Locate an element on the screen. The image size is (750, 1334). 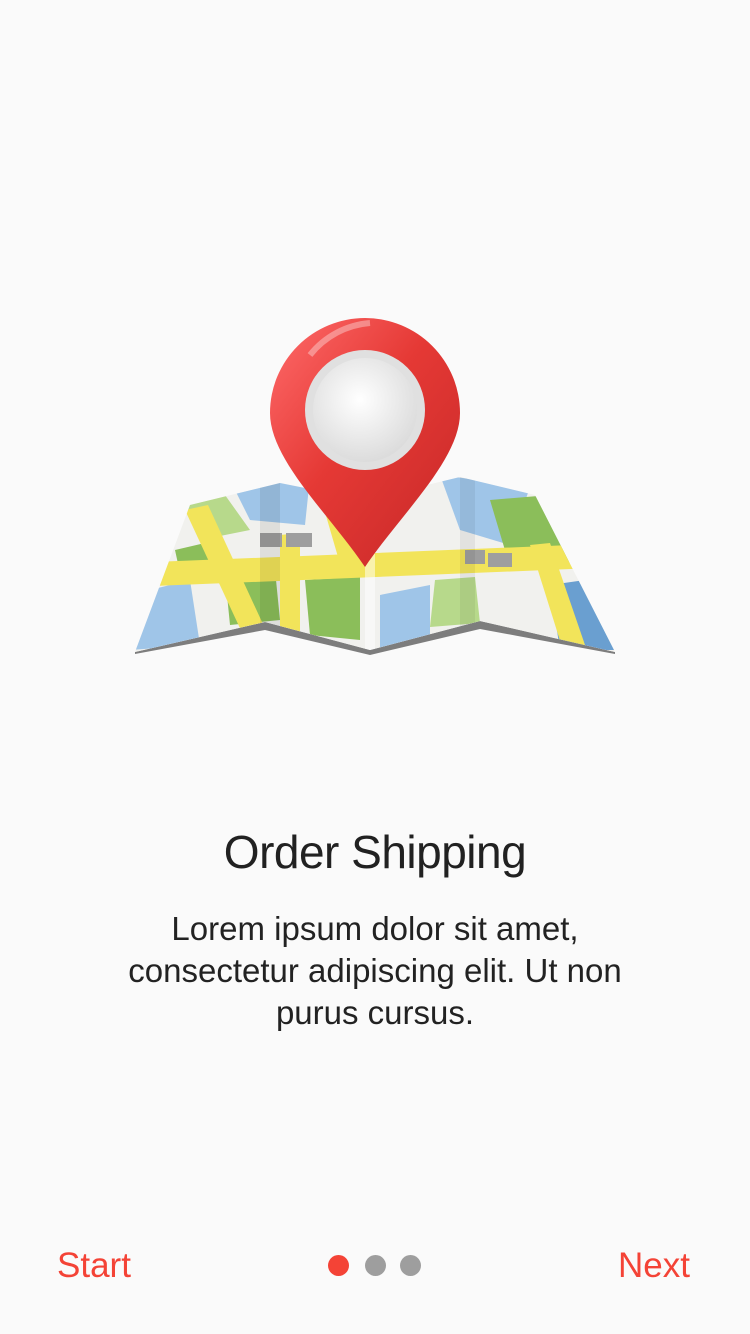
start-button: Start is located at coordinates (94, 1266).